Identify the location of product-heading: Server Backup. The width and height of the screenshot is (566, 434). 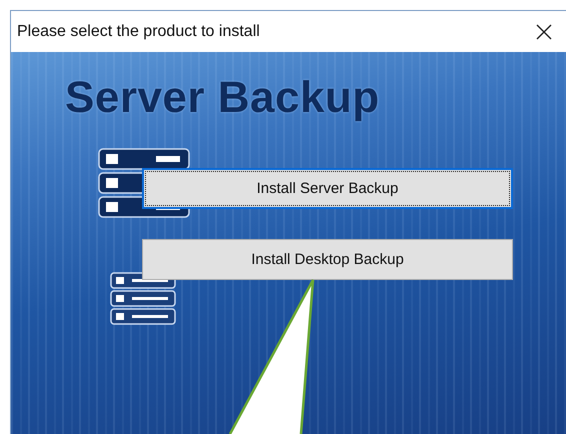
(223, 98).